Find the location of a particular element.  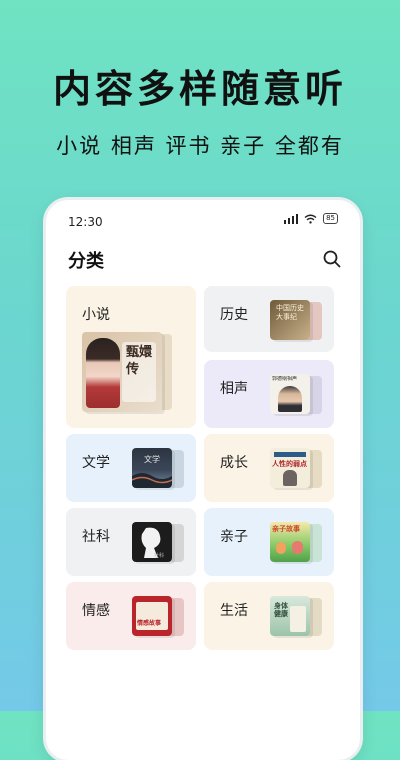

headline: 内容多样随意听 is located at coordinates (199, 89).